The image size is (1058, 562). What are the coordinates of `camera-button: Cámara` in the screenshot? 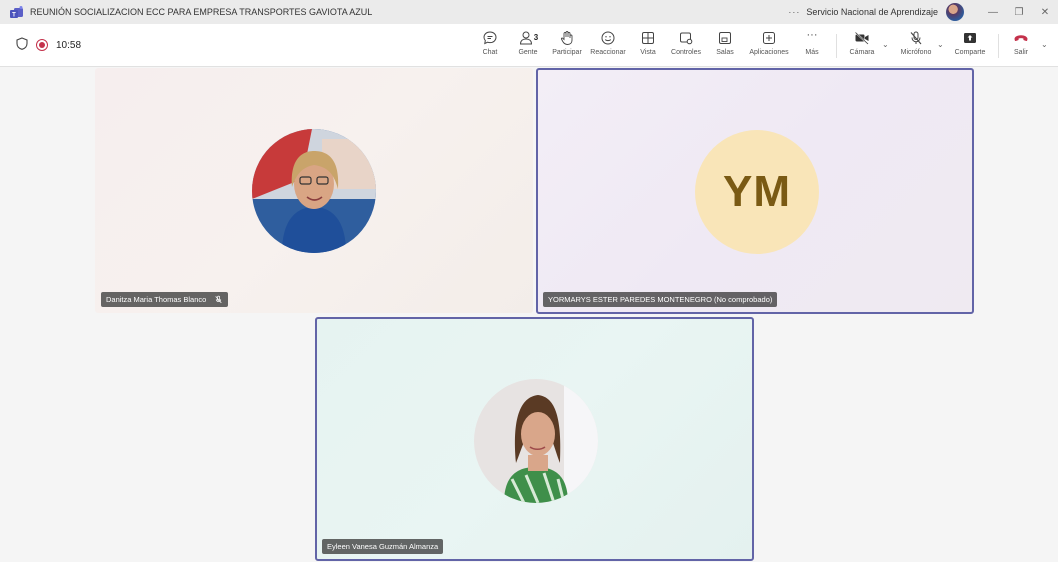 It's located at (862, 45).